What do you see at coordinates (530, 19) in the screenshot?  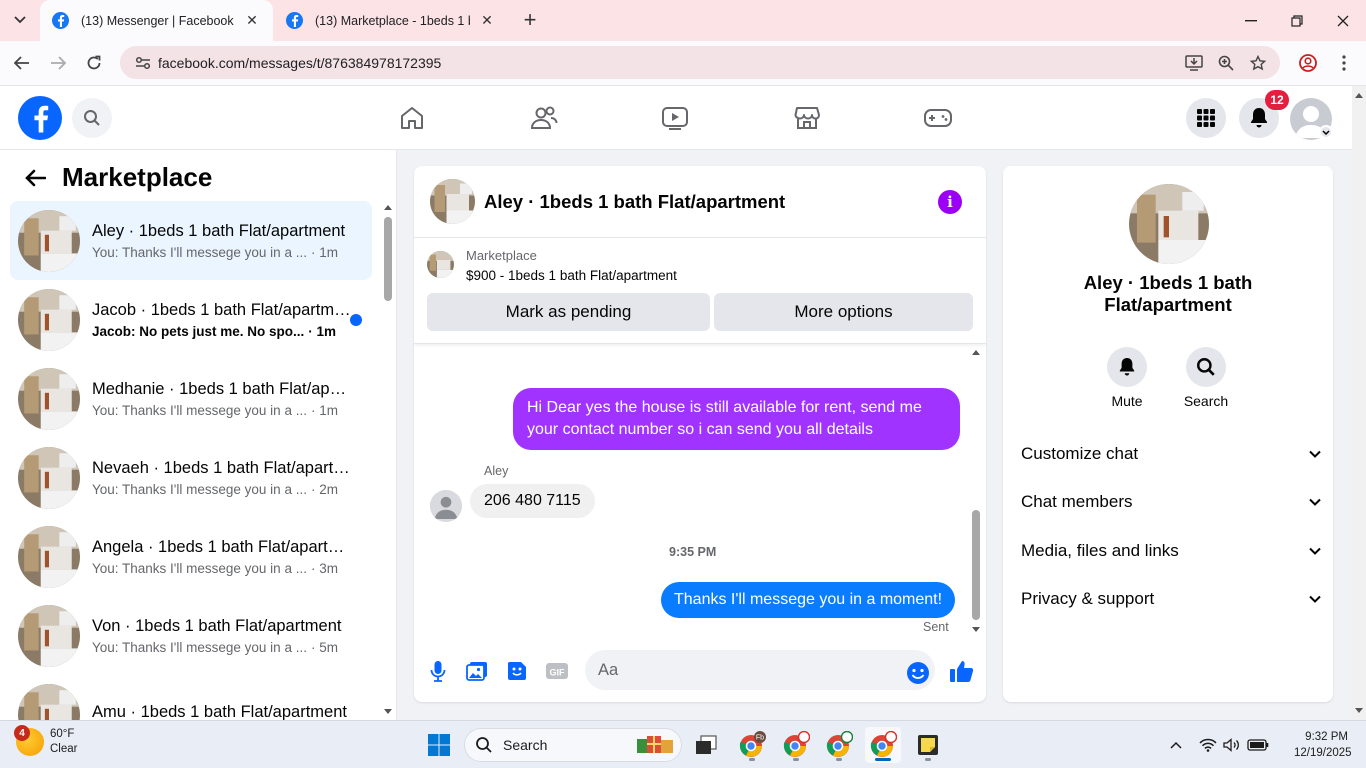 I see `new-tab-button: +` at bounding box center [530, 19].